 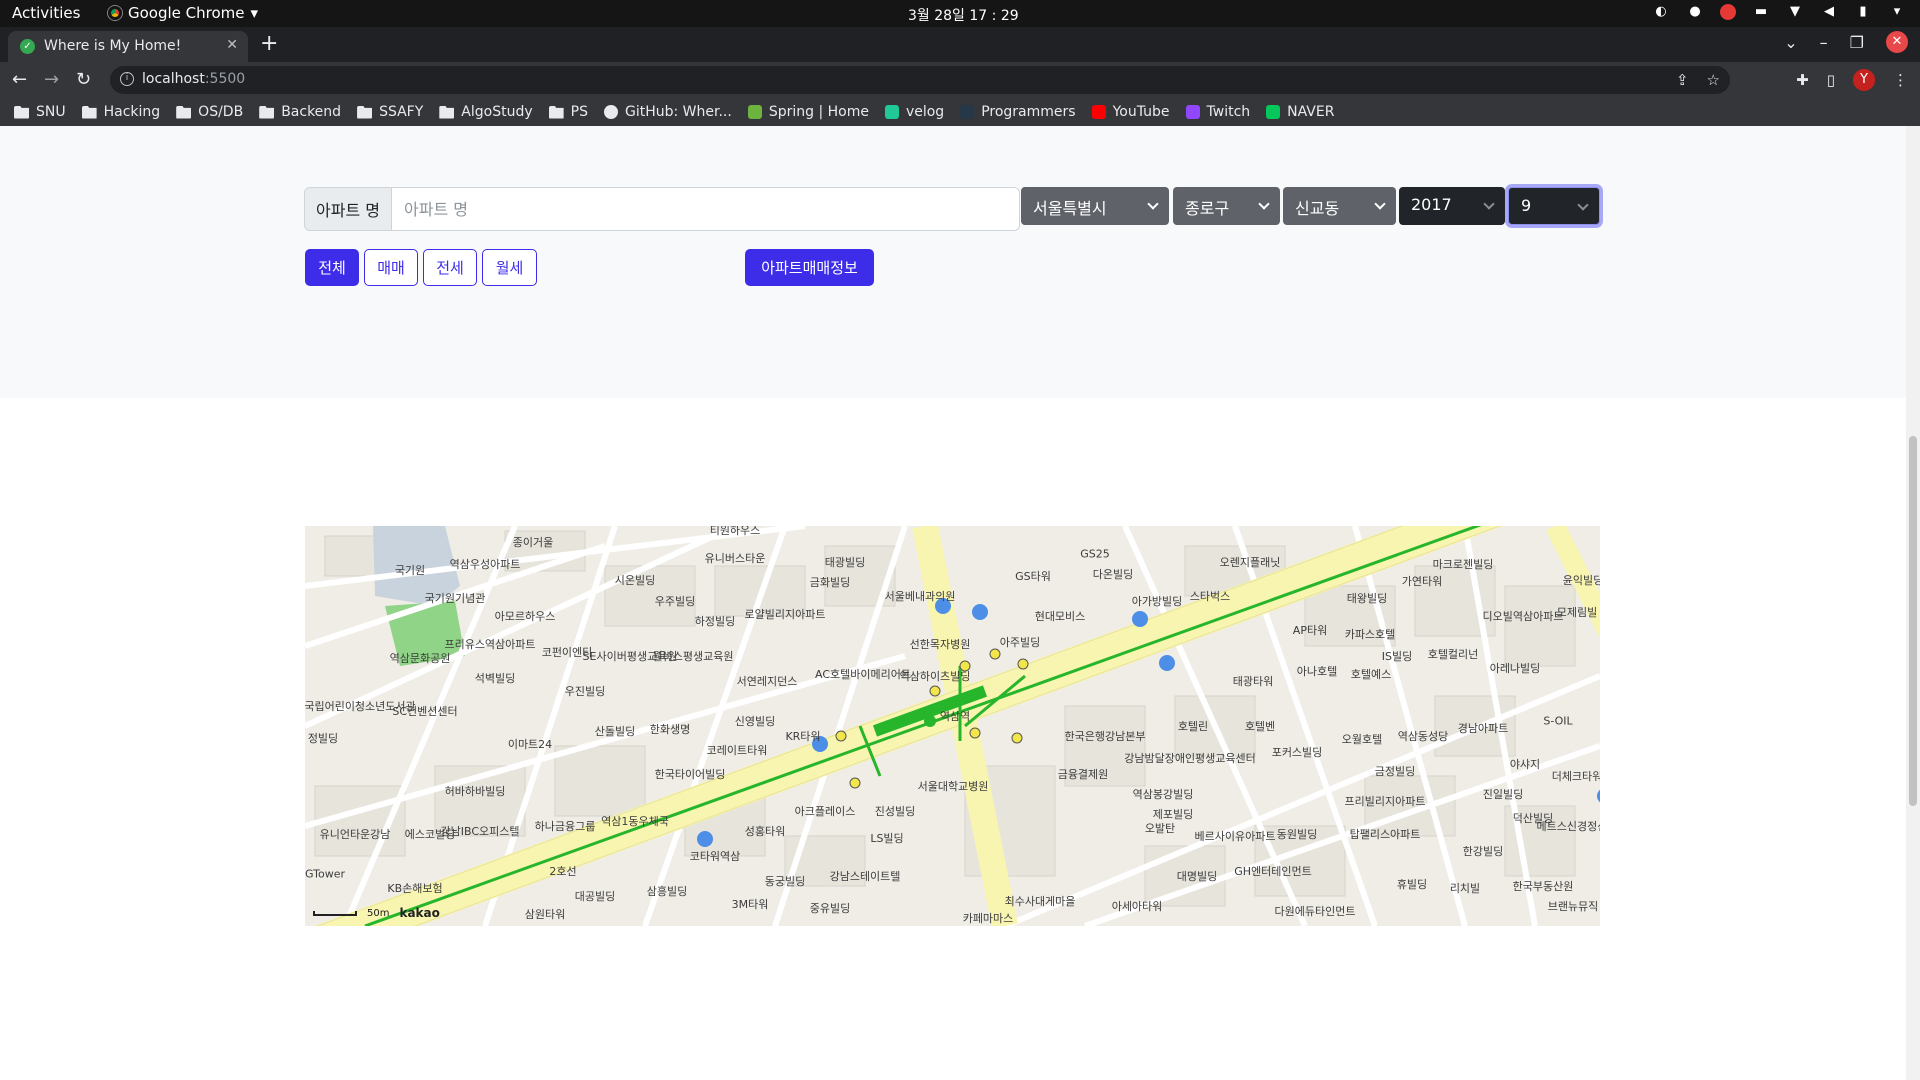 What do you see at coordinates (1897, 42) in the screenshot?
I see `close-window-icon: ✕` at bounding box center [1897, 42].